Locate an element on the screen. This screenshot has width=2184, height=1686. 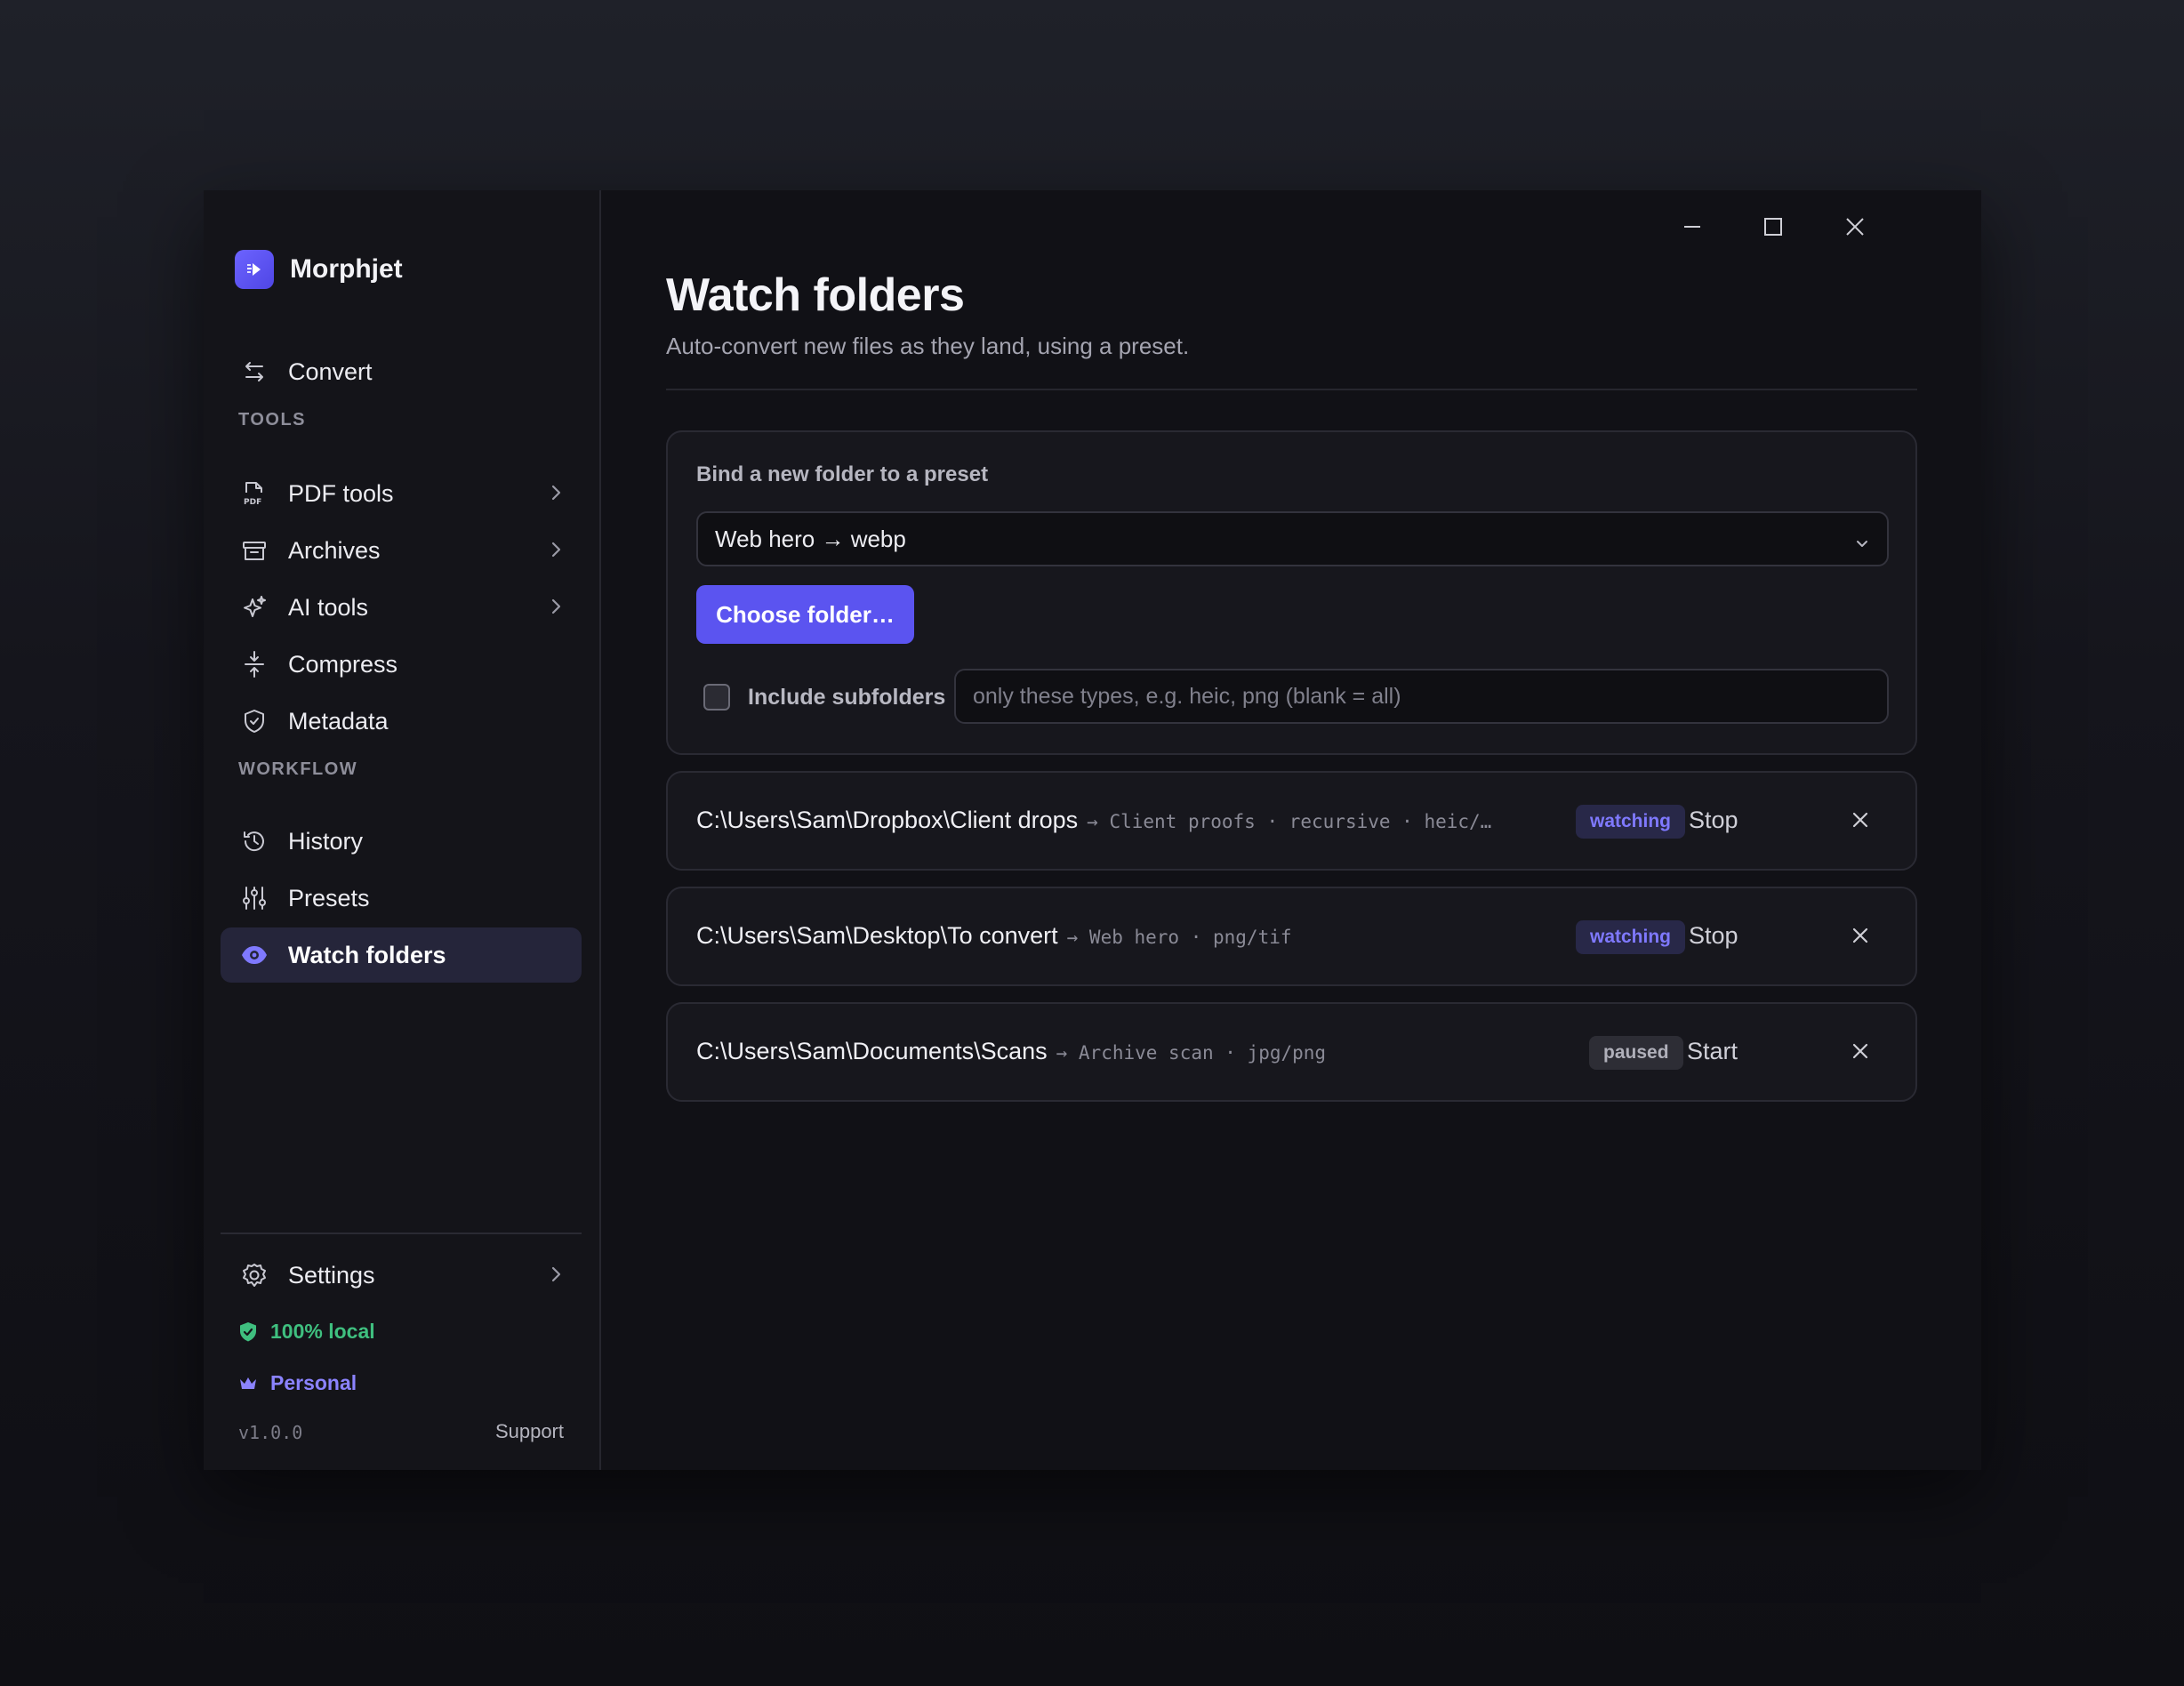
sidebar-item-convert: Convert is located at coordinates (401, 371).